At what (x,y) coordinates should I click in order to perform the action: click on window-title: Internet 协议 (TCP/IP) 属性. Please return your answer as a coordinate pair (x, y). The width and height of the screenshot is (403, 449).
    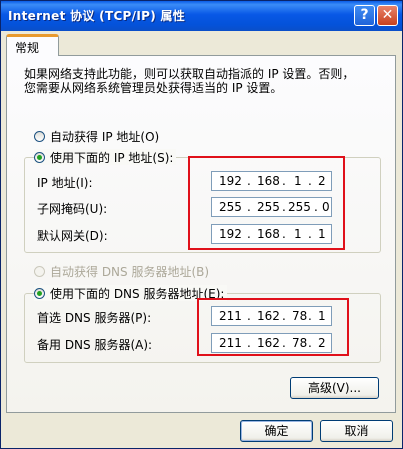
    Looking at the image, I should click on (97, 16).